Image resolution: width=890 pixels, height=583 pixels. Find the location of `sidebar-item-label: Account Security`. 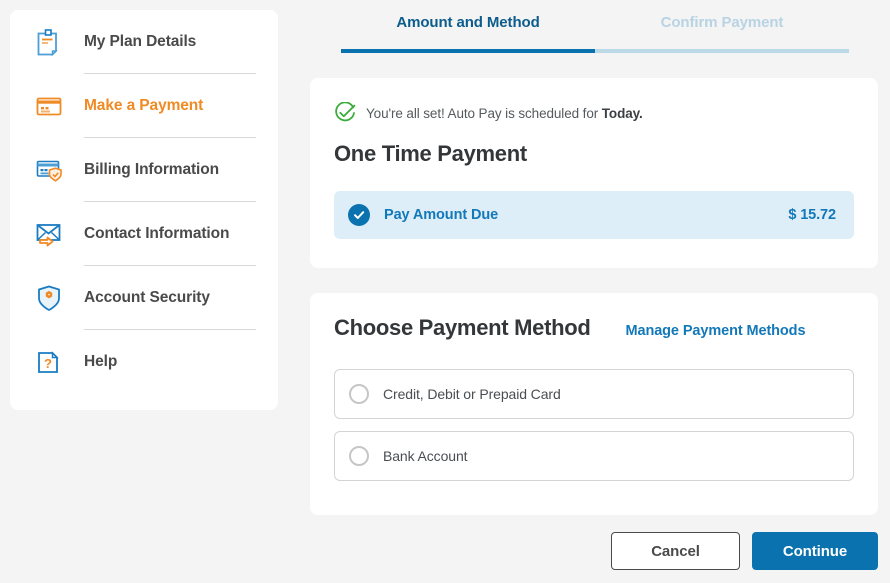

sidebar-item-label: Account Security is located at coordinates (147, 297).